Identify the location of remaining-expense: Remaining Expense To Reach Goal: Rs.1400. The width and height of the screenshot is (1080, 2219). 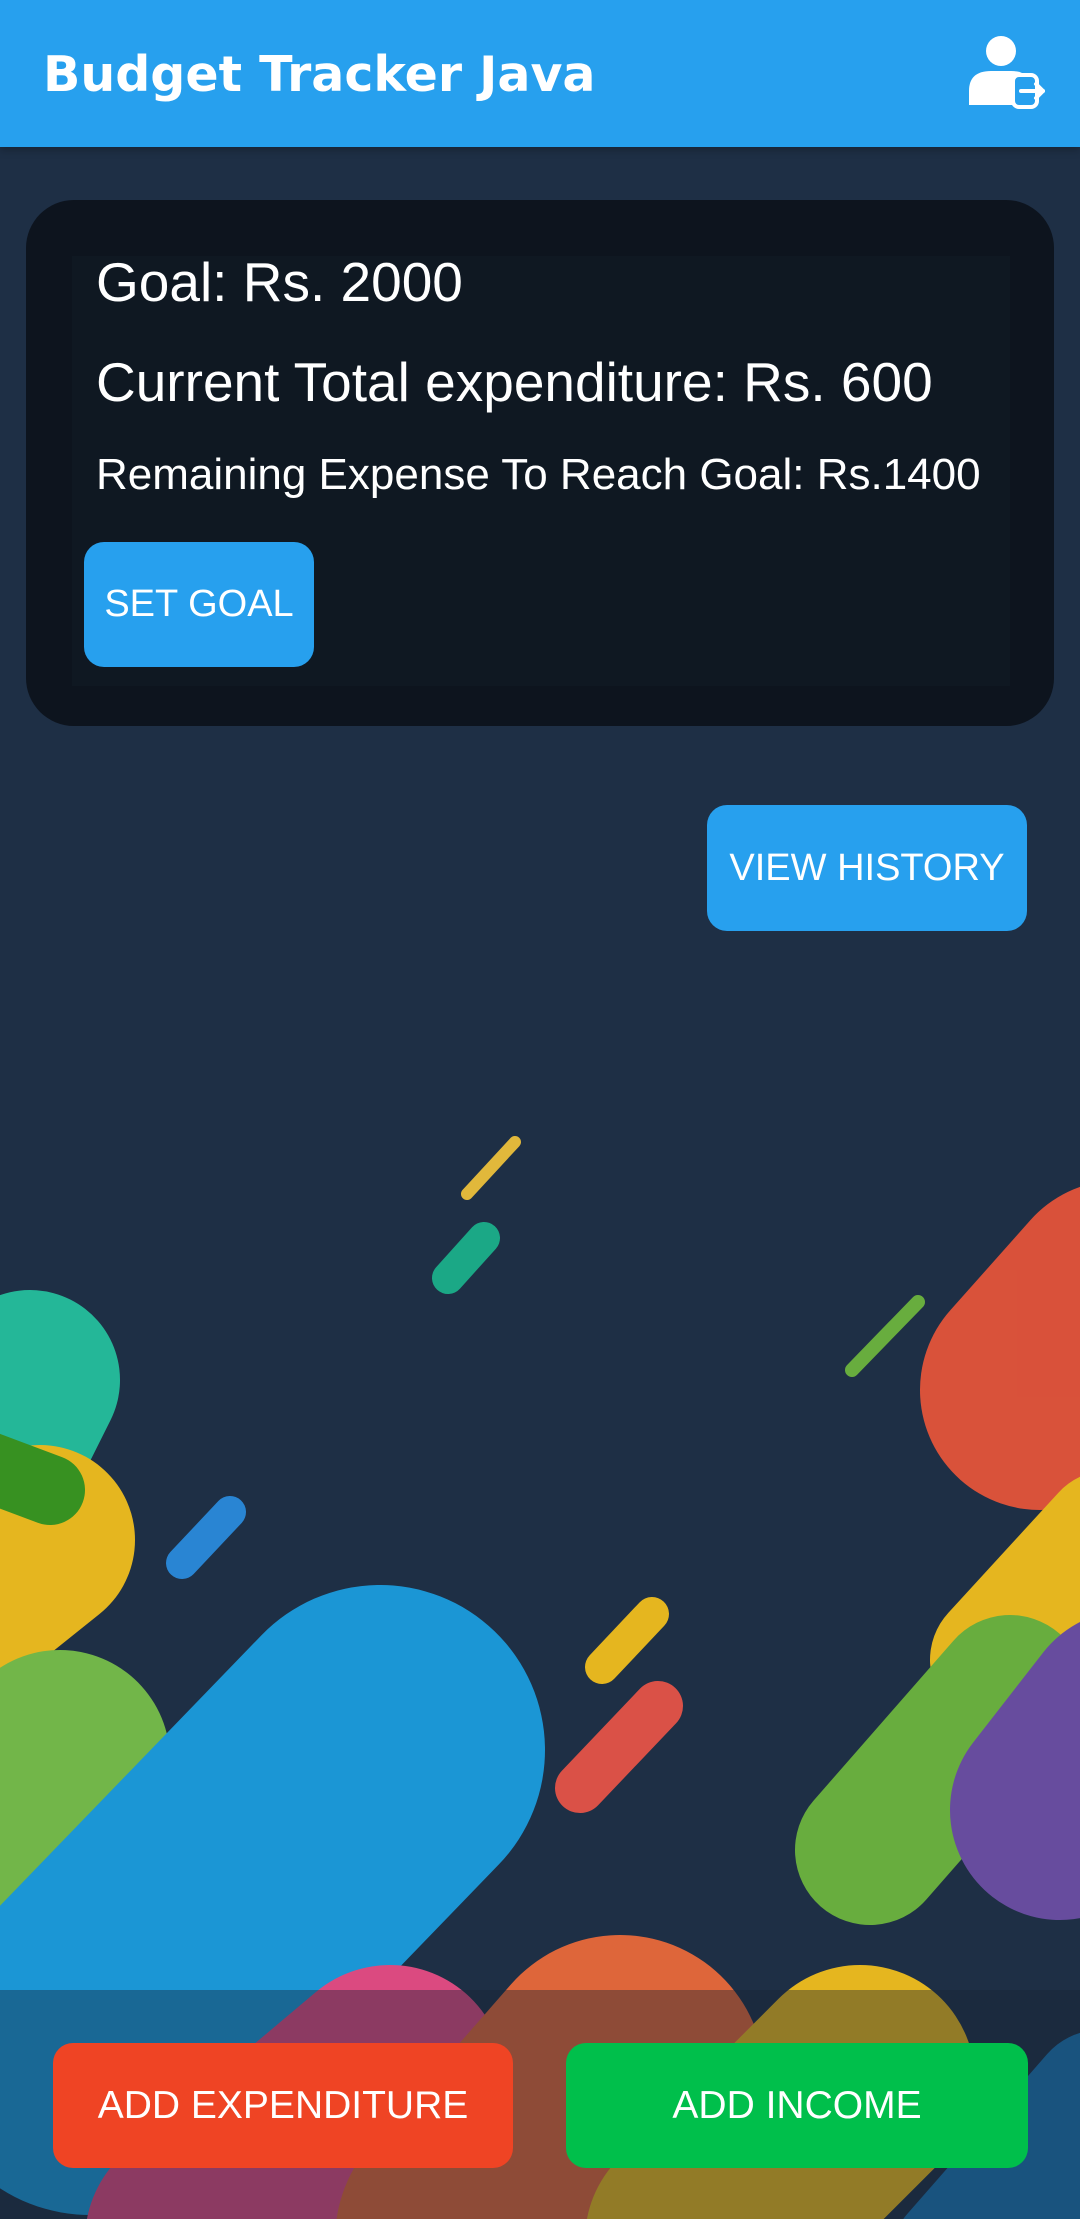
(538, 474).